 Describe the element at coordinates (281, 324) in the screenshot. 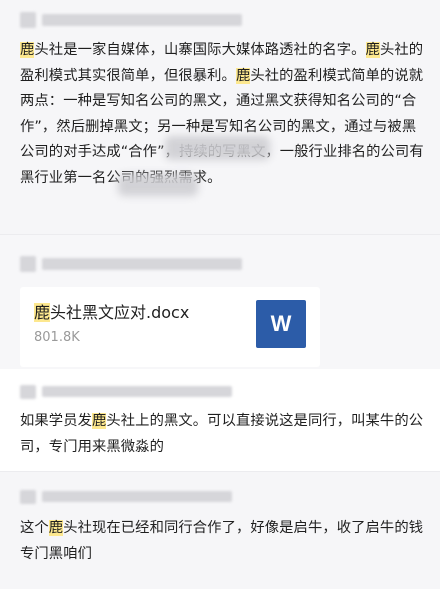

I see `word-doc-icon: W` at that location.